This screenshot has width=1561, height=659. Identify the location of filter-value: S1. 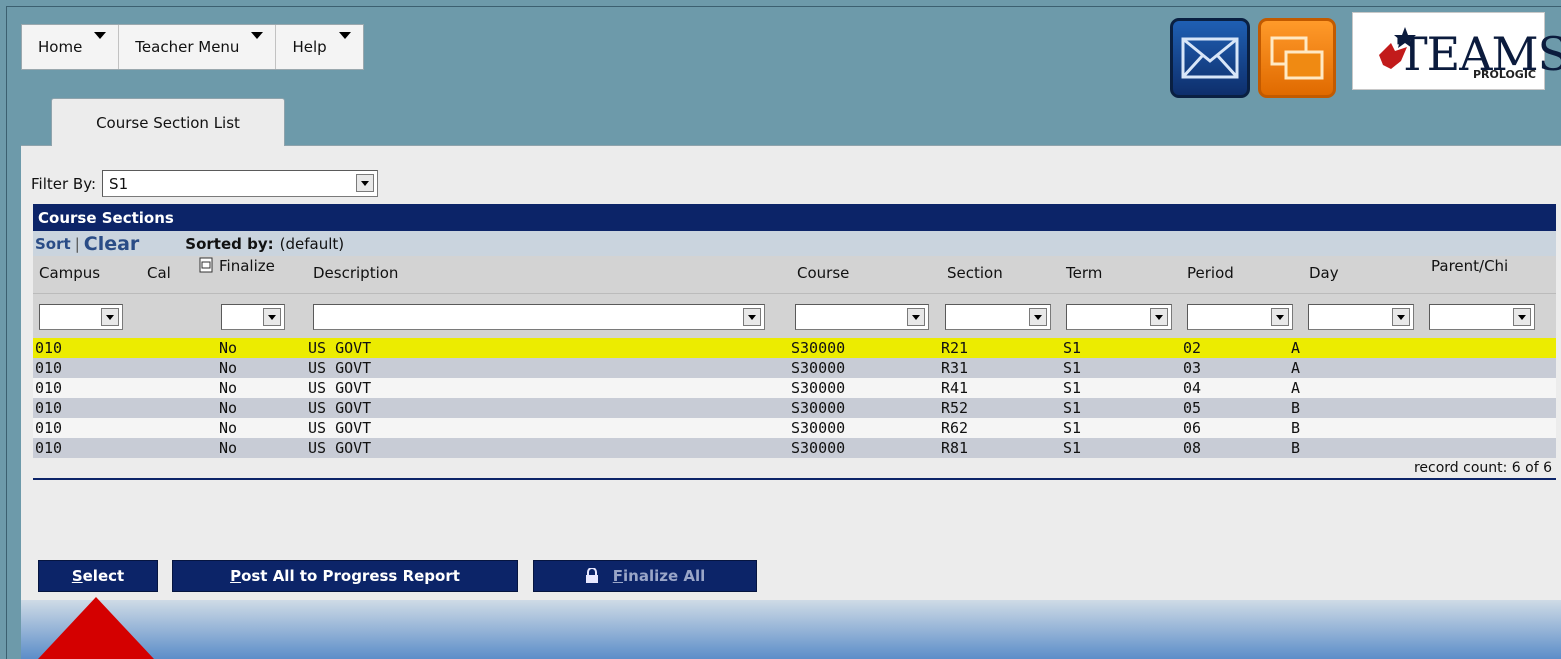
(119, 183).